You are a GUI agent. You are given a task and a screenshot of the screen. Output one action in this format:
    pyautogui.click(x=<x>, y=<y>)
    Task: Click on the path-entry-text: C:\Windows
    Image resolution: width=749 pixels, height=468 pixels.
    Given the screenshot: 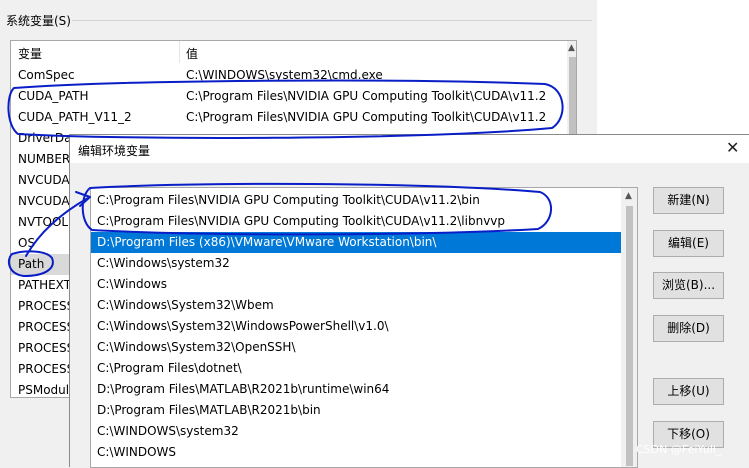 What is the action you would take?
    pyautogui.click(x=132, y=284)
    